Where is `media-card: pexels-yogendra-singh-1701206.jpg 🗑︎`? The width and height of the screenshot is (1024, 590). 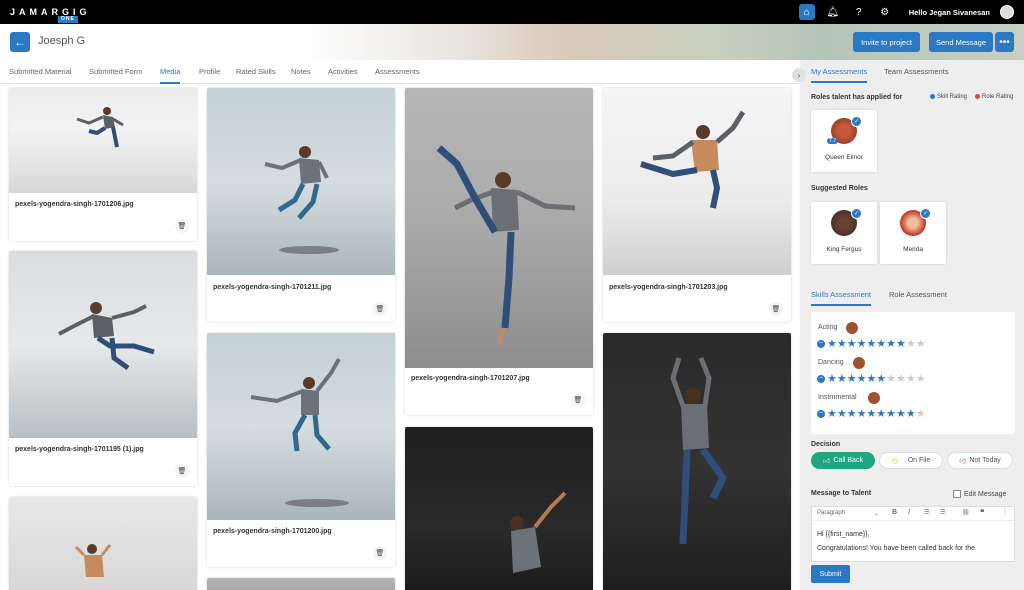
media-card: pexels-yogendra-singh-1701206.jpg 🗑︎ is located at coordinates (103, 164).